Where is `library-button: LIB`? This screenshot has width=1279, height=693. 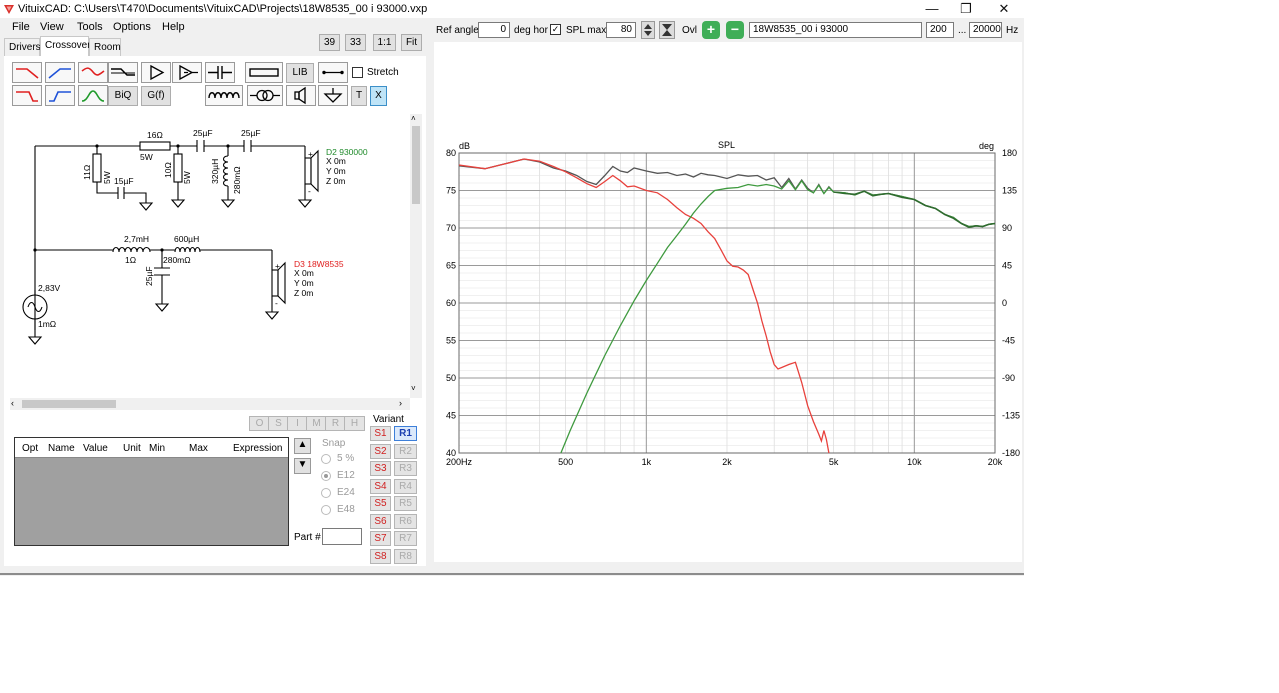 library-button: LIB is located at coordinates (300, 73).